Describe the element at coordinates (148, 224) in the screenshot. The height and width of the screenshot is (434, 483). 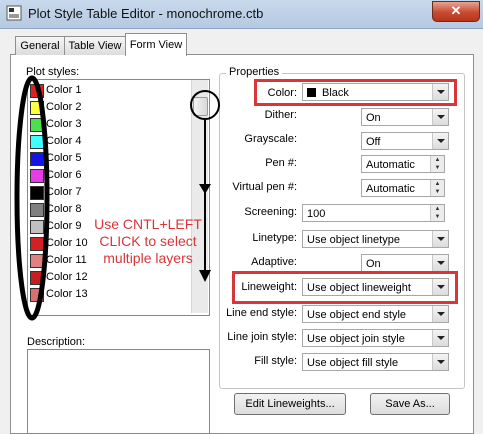
I see `annotation-line-1: Use CNTL+LEFT` at that location.